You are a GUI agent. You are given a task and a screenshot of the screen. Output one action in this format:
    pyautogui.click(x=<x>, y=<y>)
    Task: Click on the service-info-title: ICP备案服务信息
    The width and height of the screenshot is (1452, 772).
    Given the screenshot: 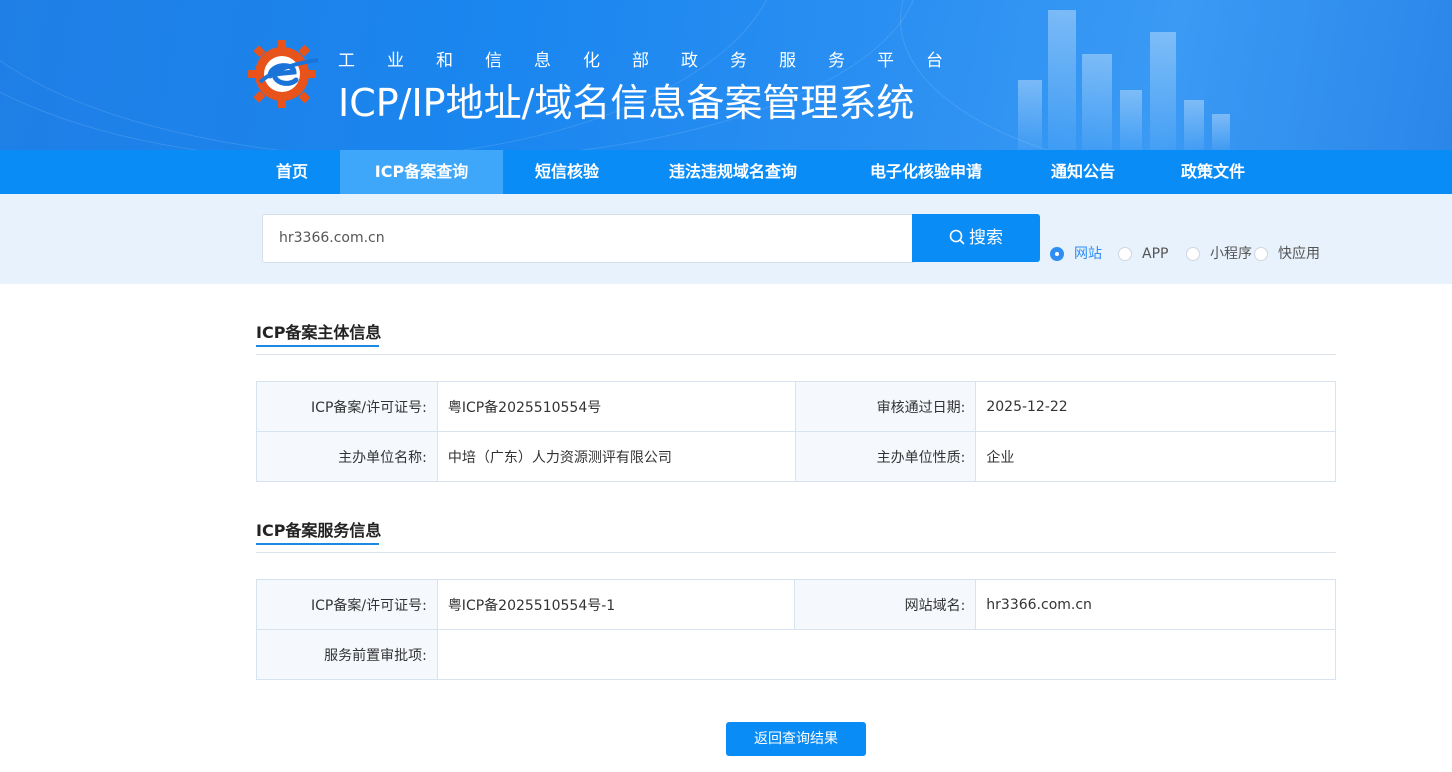 What is the action you would take?
    pyautogui.click(x=319, y=530)
    